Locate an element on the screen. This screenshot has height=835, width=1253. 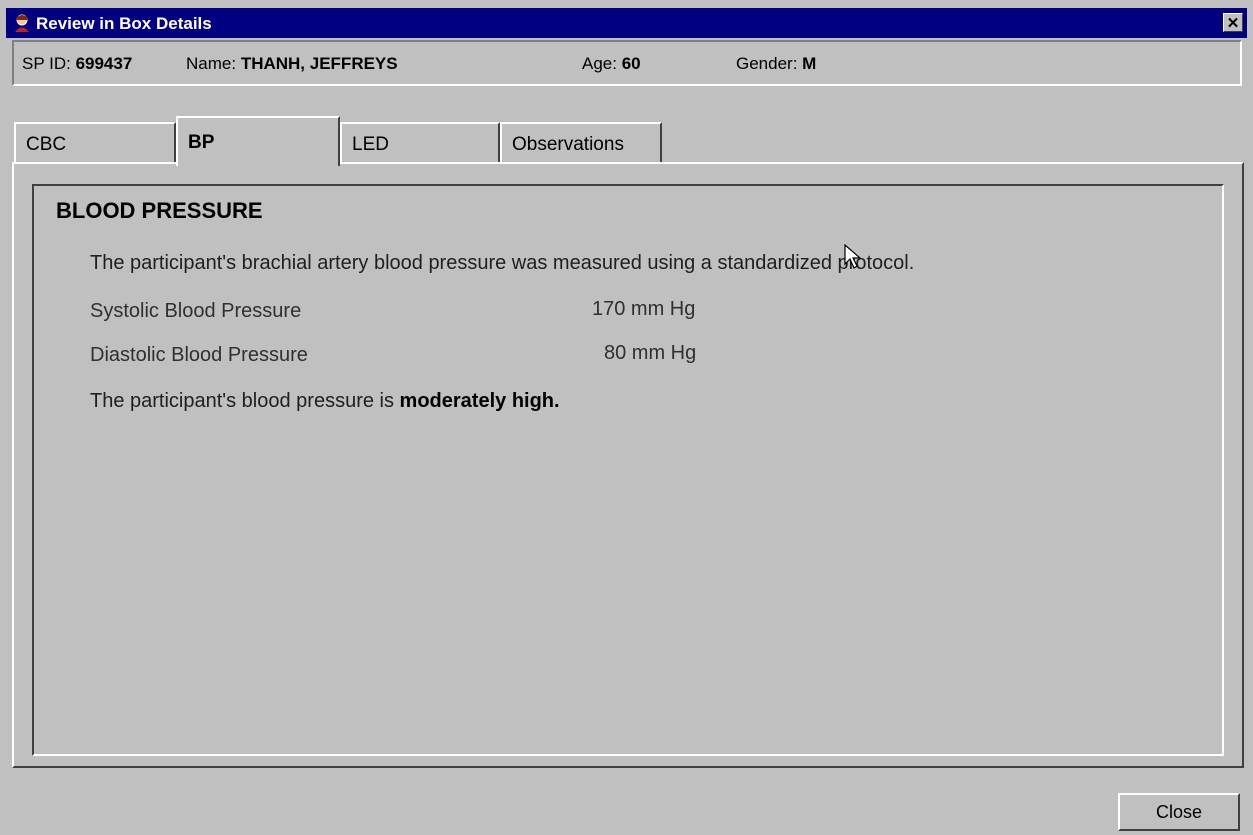
title-bar: Review in Box Details ✕ is located at coordinates (626, 23).